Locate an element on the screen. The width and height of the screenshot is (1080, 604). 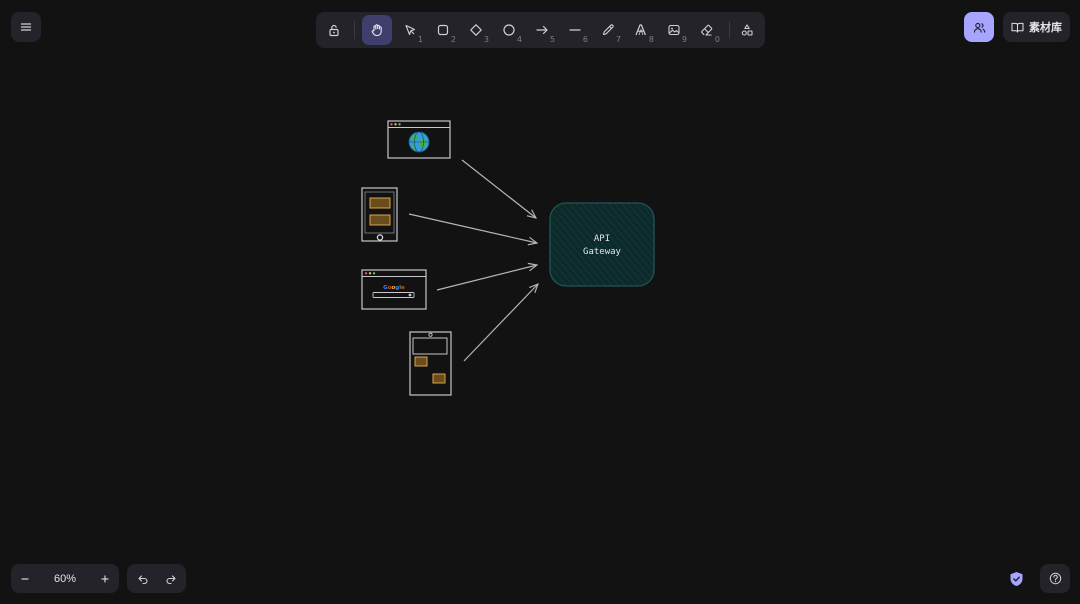
eraser-tool-button: 0 is located at coordinates (707, 30).